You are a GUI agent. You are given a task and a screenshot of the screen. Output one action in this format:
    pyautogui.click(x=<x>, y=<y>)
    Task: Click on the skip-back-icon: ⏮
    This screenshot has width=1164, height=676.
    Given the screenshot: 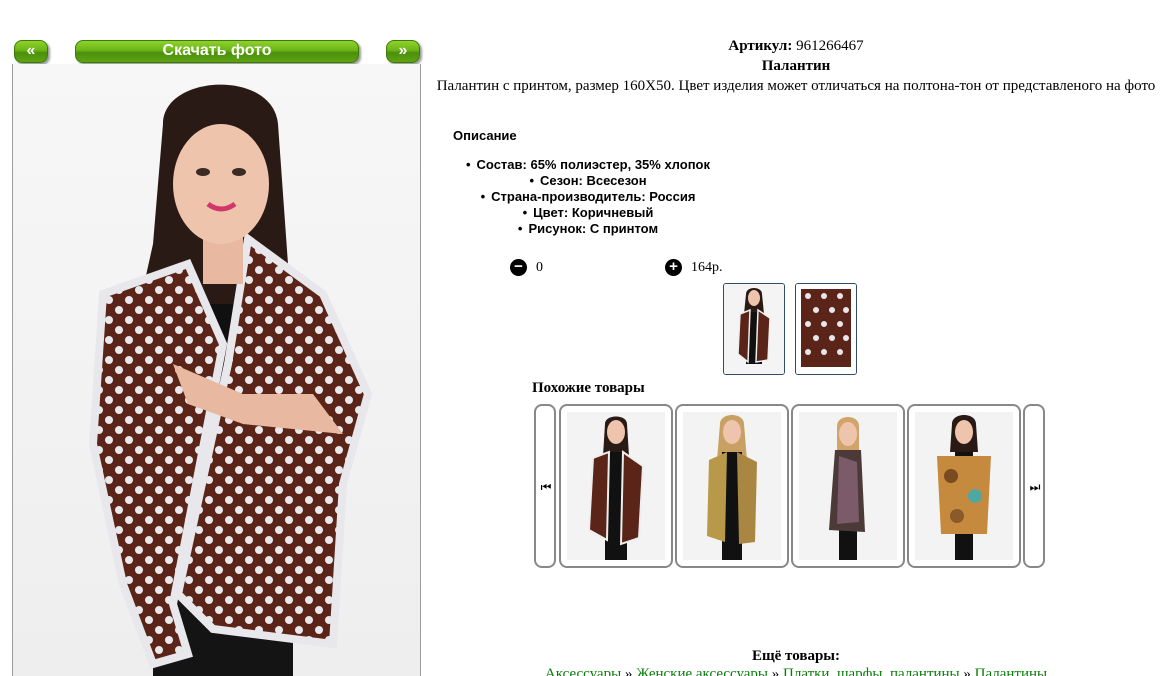 What is the action you would take?
    pyautogui.click(x=546, y=487)
    